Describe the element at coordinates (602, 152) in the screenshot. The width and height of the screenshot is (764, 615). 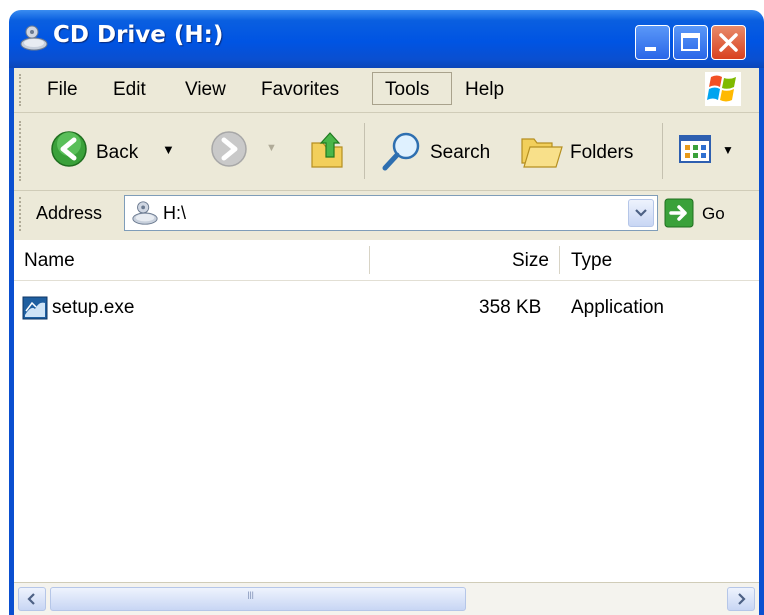
I see `folders-label: Folders` at that location.